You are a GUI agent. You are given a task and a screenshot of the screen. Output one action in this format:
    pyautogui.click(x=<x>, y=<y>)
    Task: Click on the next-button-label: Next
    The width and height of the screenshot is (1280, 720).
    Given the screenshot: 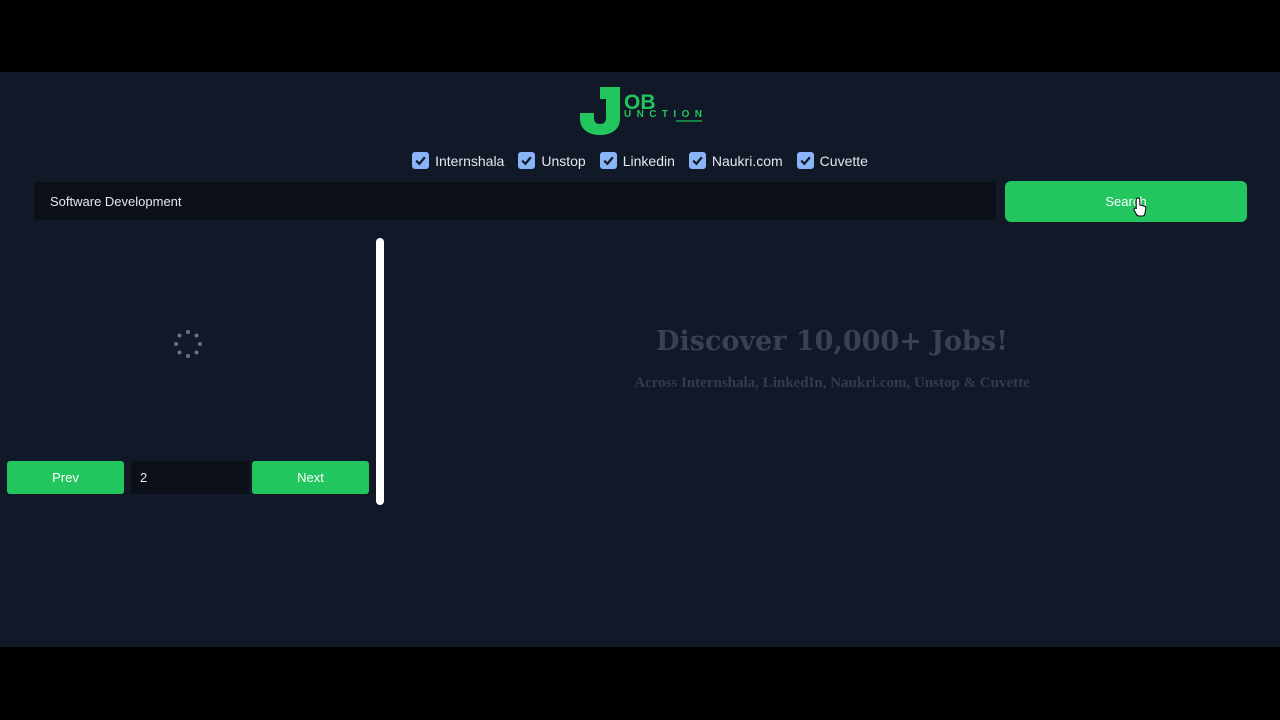 What is the action you would take?
    pyautogui.click(x=310, y=477)
    